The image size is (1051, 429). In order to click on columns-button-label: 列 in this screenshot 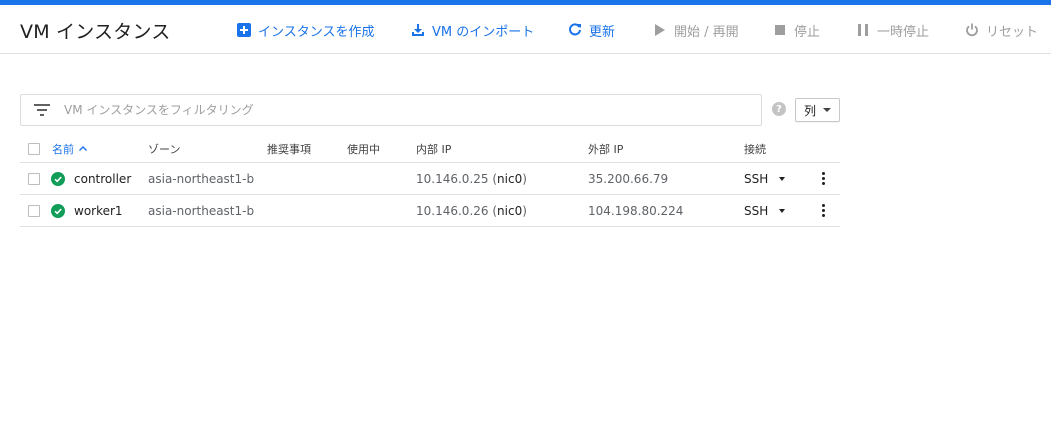, I will do `click(809, 110)`.